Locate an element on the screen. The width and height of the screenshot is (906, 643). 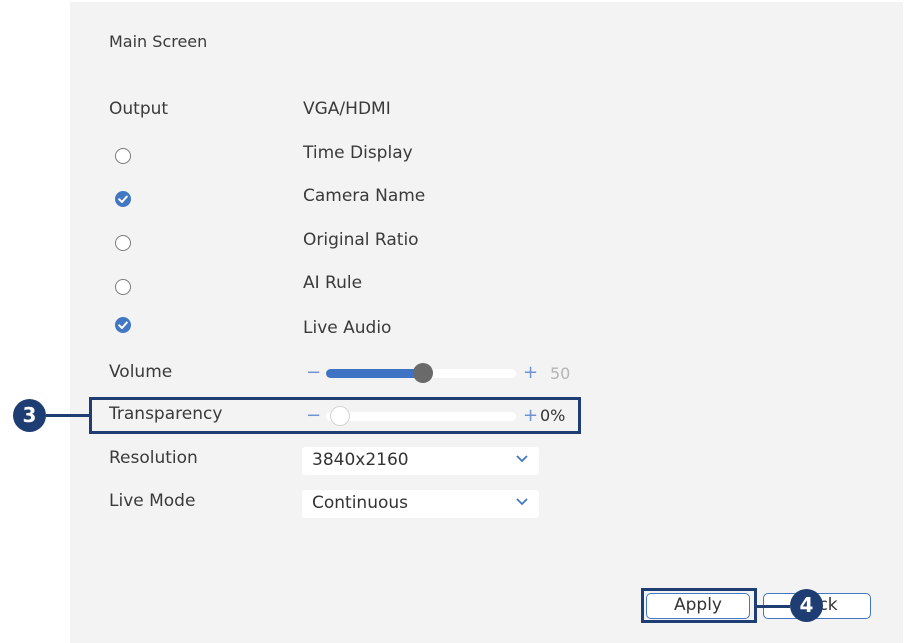
time-display-radio is located at coordinates (123, 156).